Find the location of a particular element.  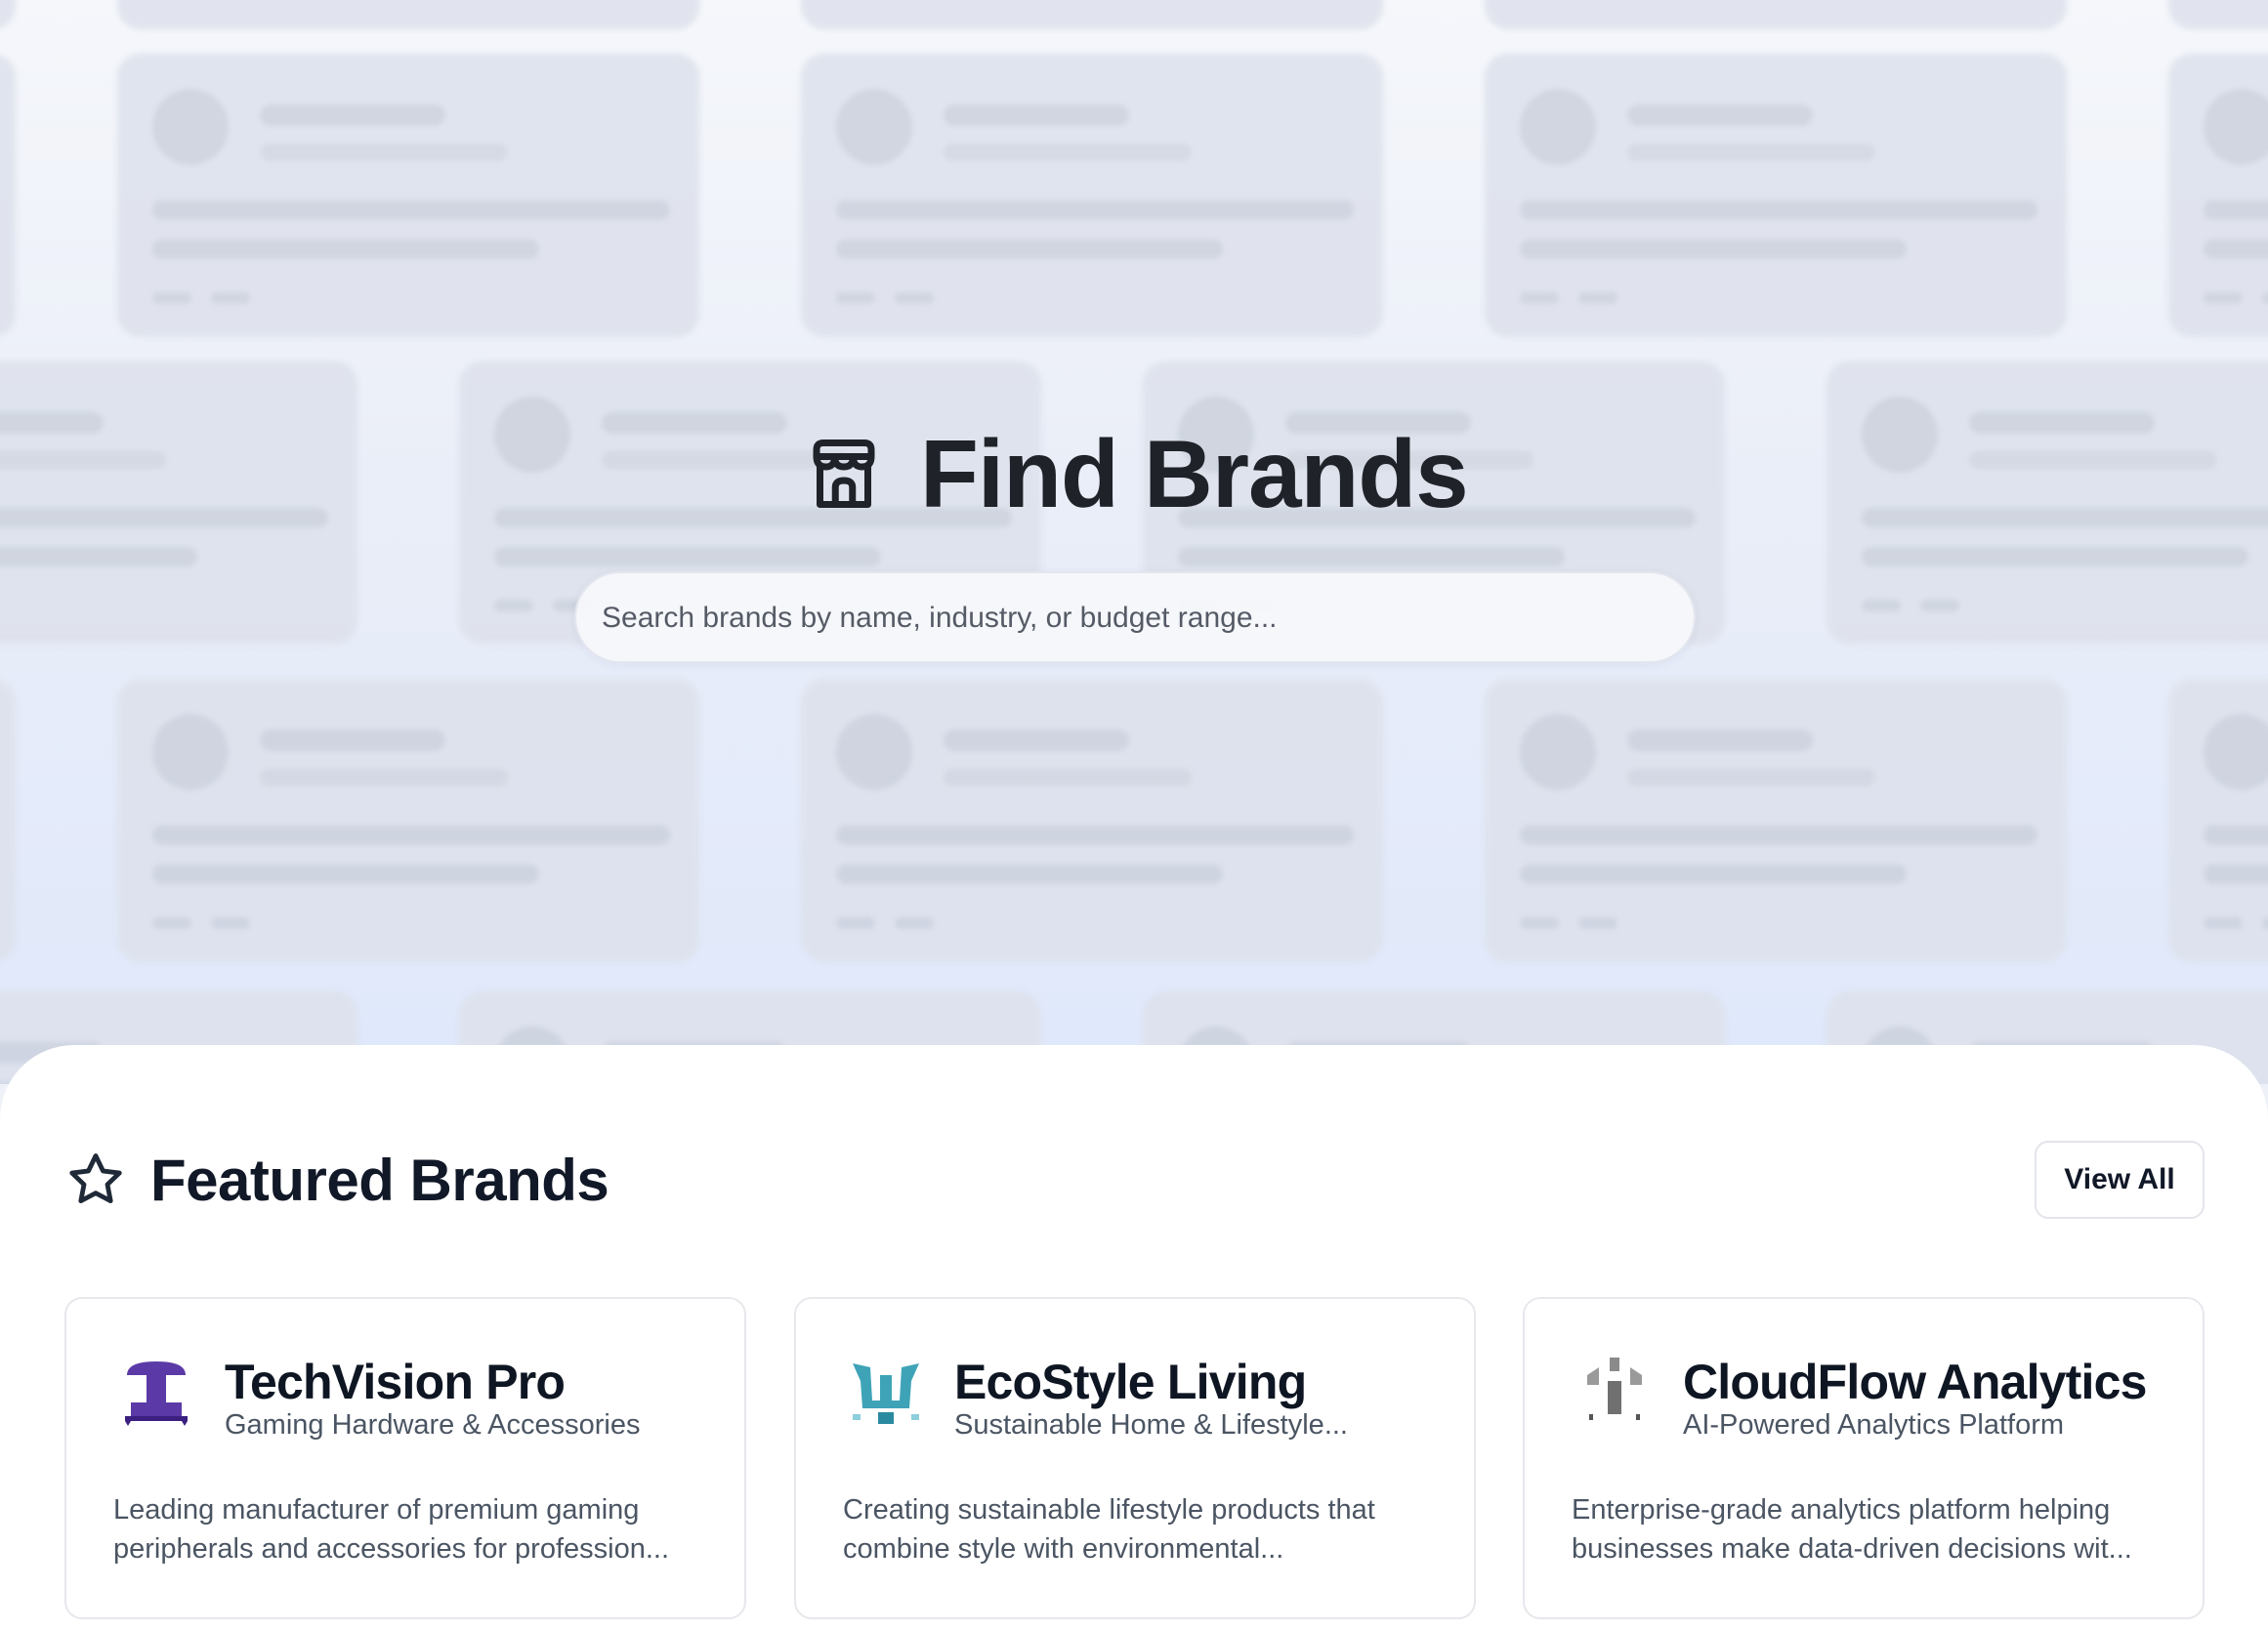

view-all-button: View All is located at coordinates (2120, 1180).